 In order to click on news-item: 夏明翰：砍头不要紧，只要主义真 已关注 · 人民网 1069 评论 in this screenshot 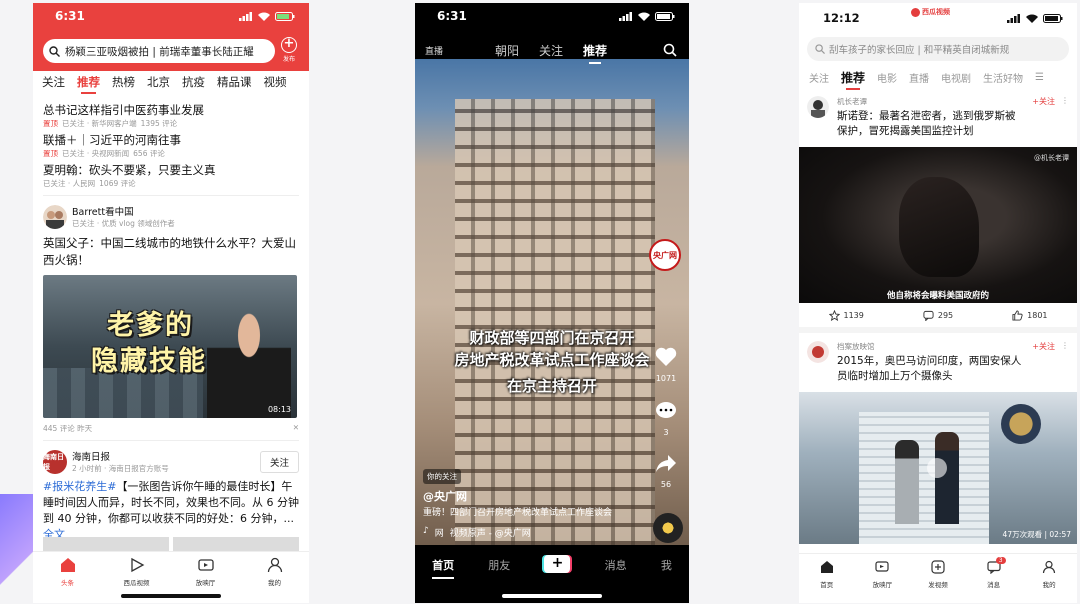, I will do `click(171, 176)`.